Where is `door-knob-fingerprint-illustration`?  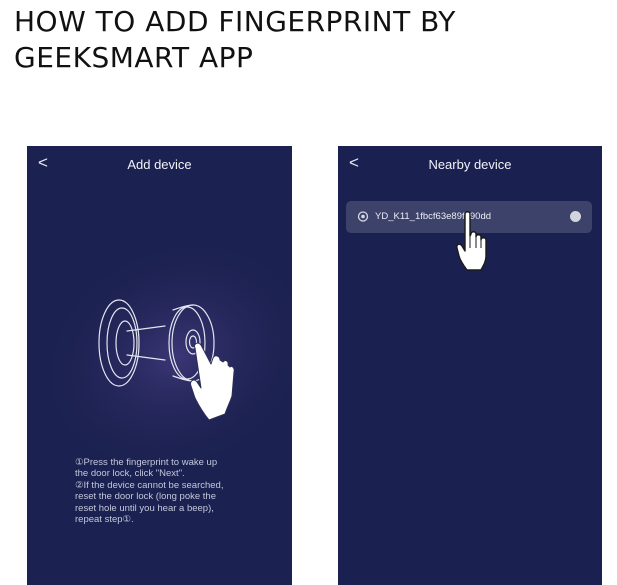 door-knob-fingerprint-illustration is located at coordinates (166, 360).